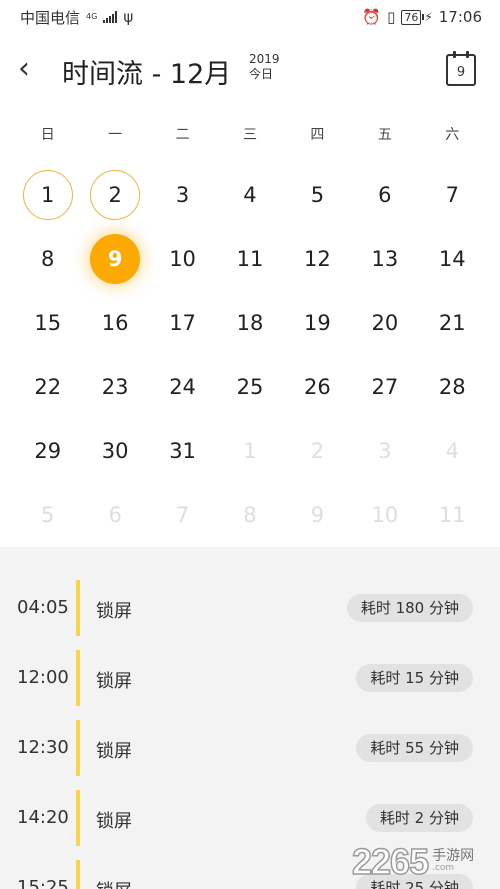 The width and height of the screenshot is (500, 889). What do you see at coordinates (114, 451) in the screenshot?
I see `calendar-day: 30` at bounding box center [114, 451].